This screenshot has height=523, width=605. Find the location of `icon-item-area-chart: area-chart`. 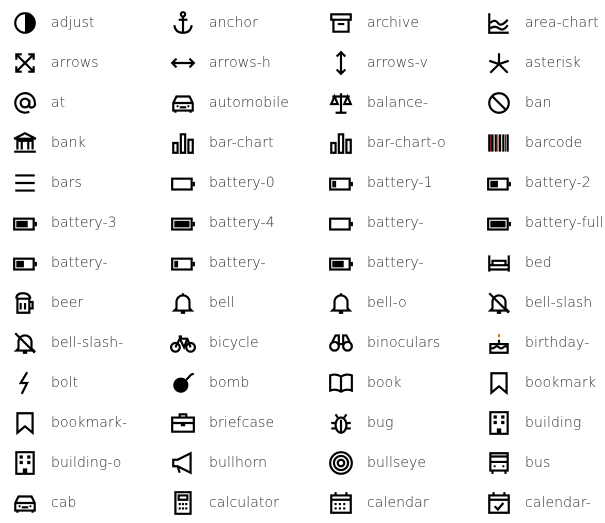

icon-item-area-chart: area-chart is located at coordinates (539, 23).